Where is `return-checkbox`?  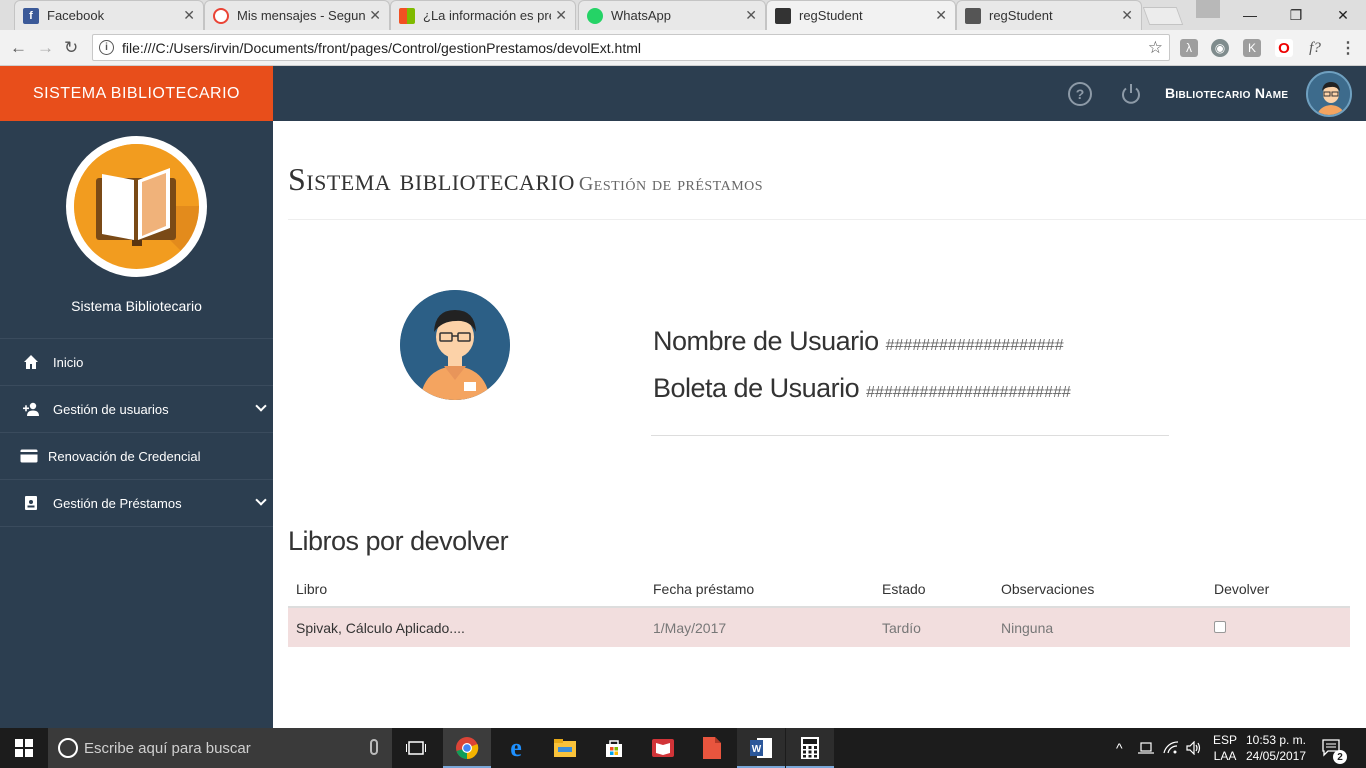 return-checkbox is located at coordinates (1220, 626).